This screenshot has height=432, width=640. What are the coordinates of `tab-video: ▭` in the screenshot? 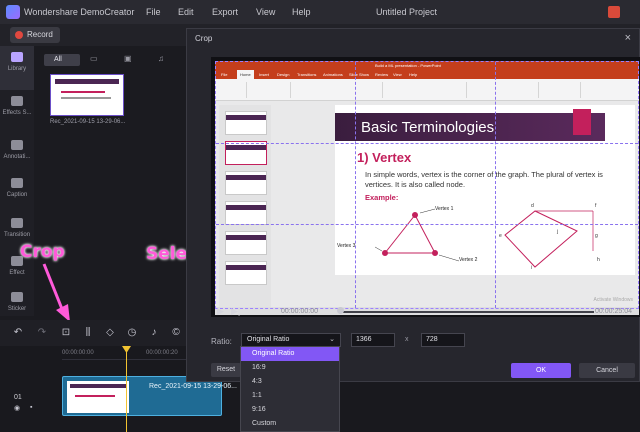 It's located at (102, 60).